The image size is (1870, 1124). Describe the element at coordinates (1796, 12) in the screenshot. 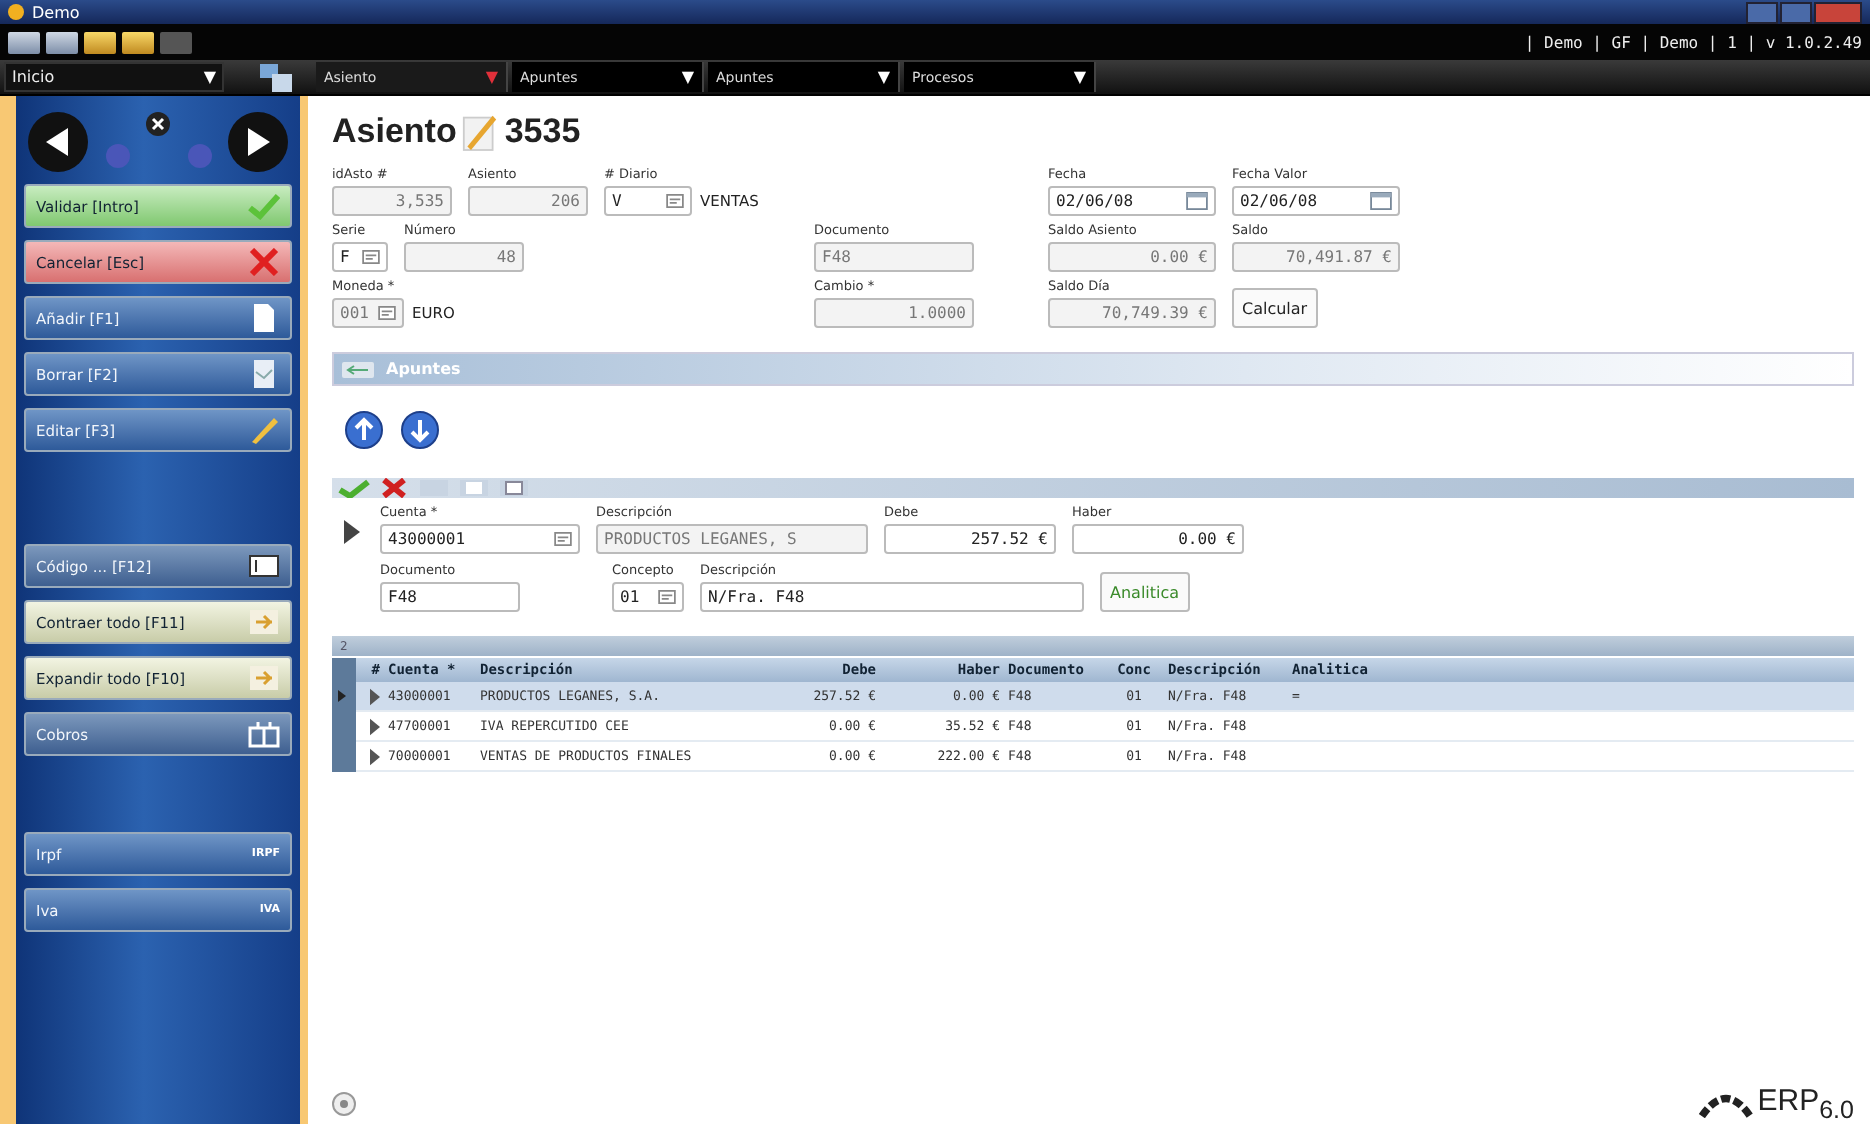

I see `maximize-button` at that location.